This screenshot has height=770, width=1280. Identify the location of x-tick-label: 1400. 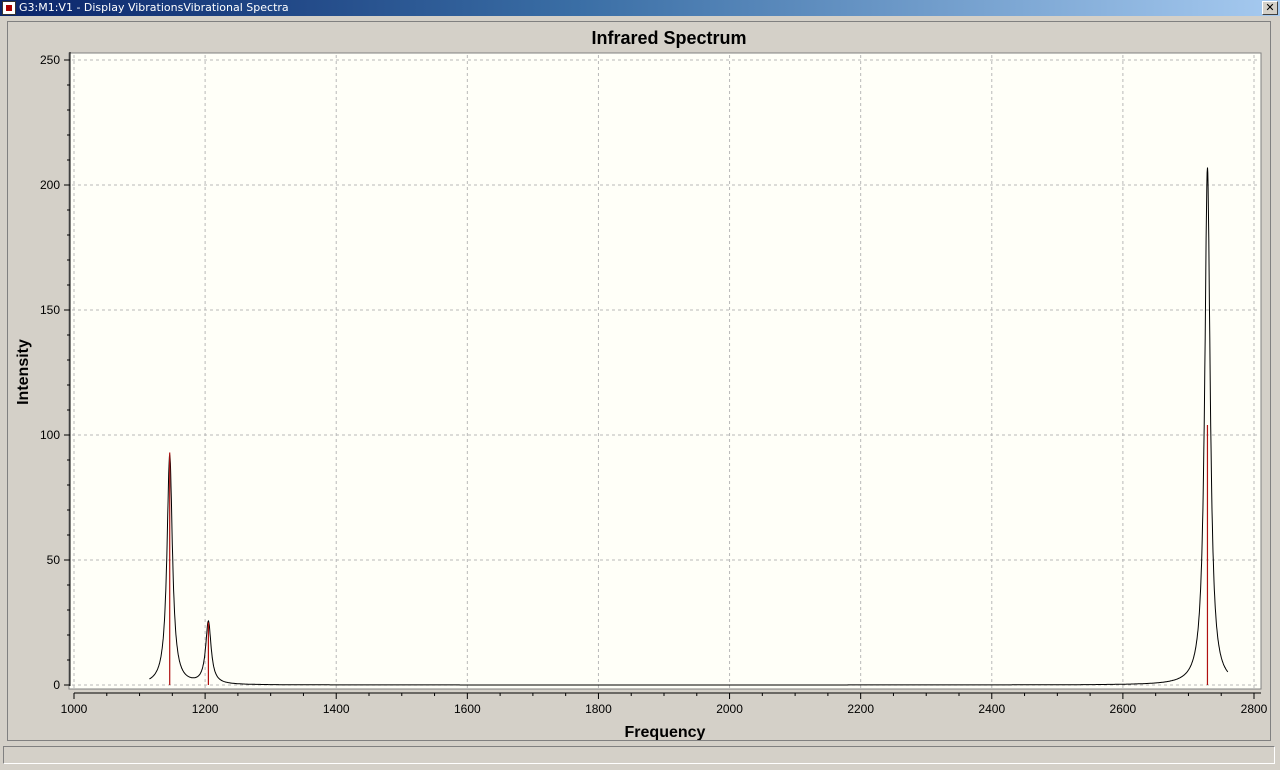
(336, 709).